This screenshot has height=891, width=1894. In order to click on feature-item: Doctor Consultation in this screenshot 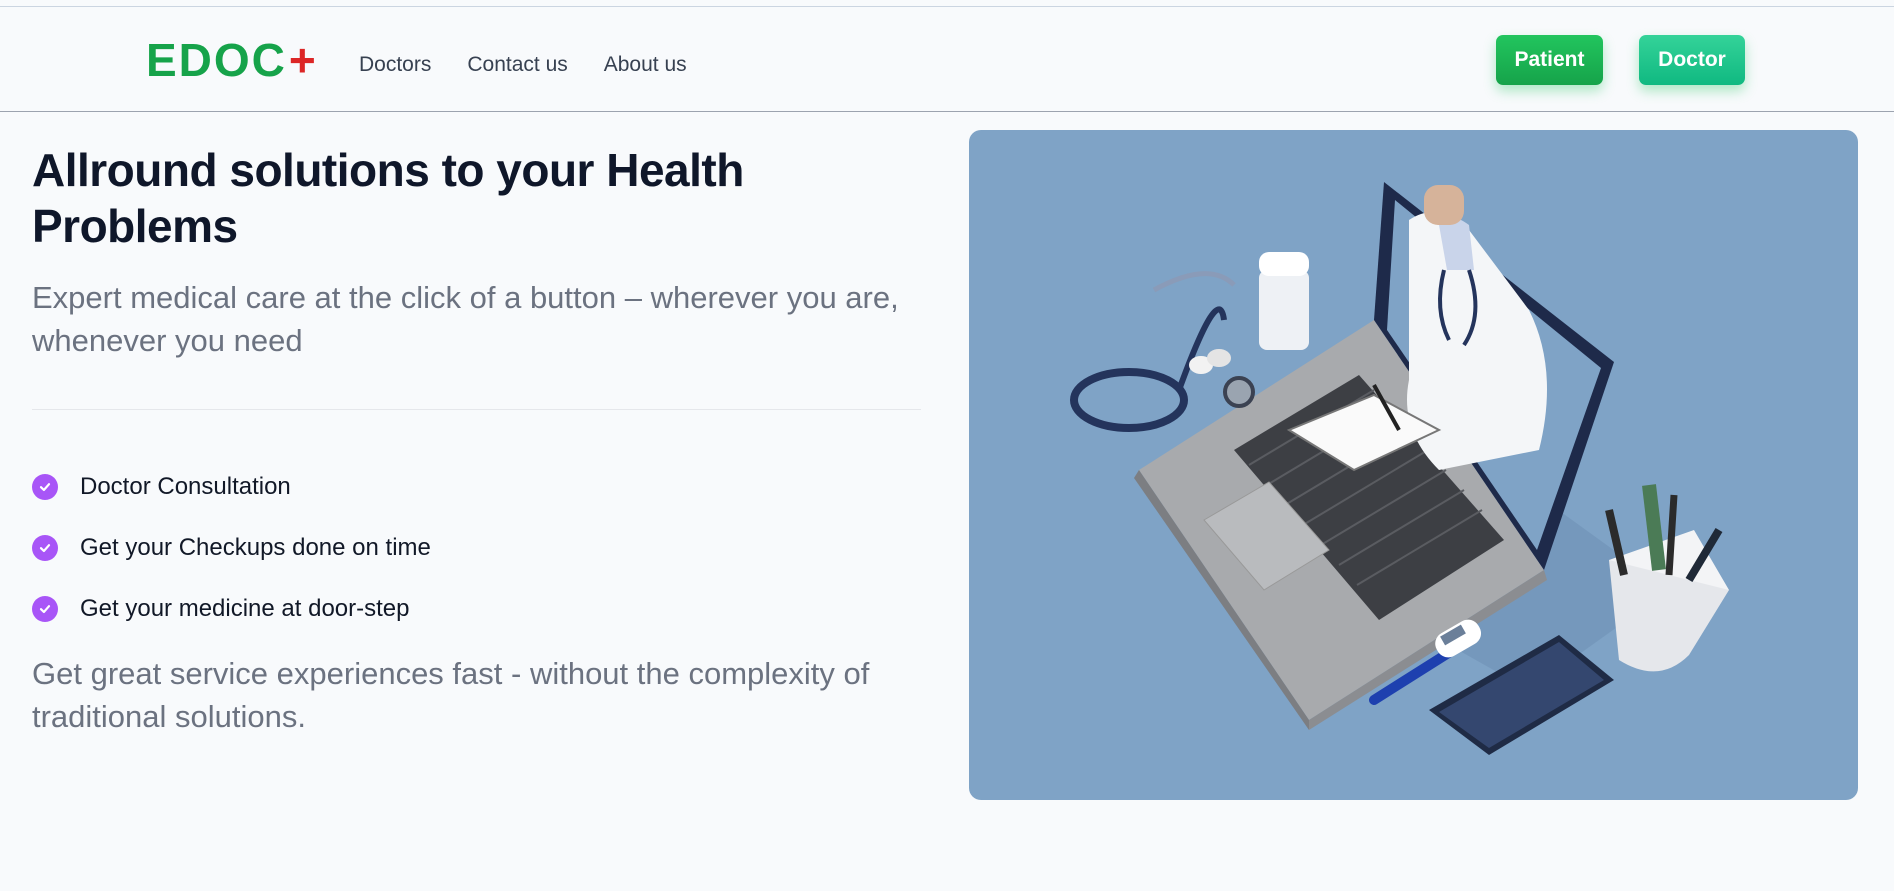, I will do `click(231, 486)`.